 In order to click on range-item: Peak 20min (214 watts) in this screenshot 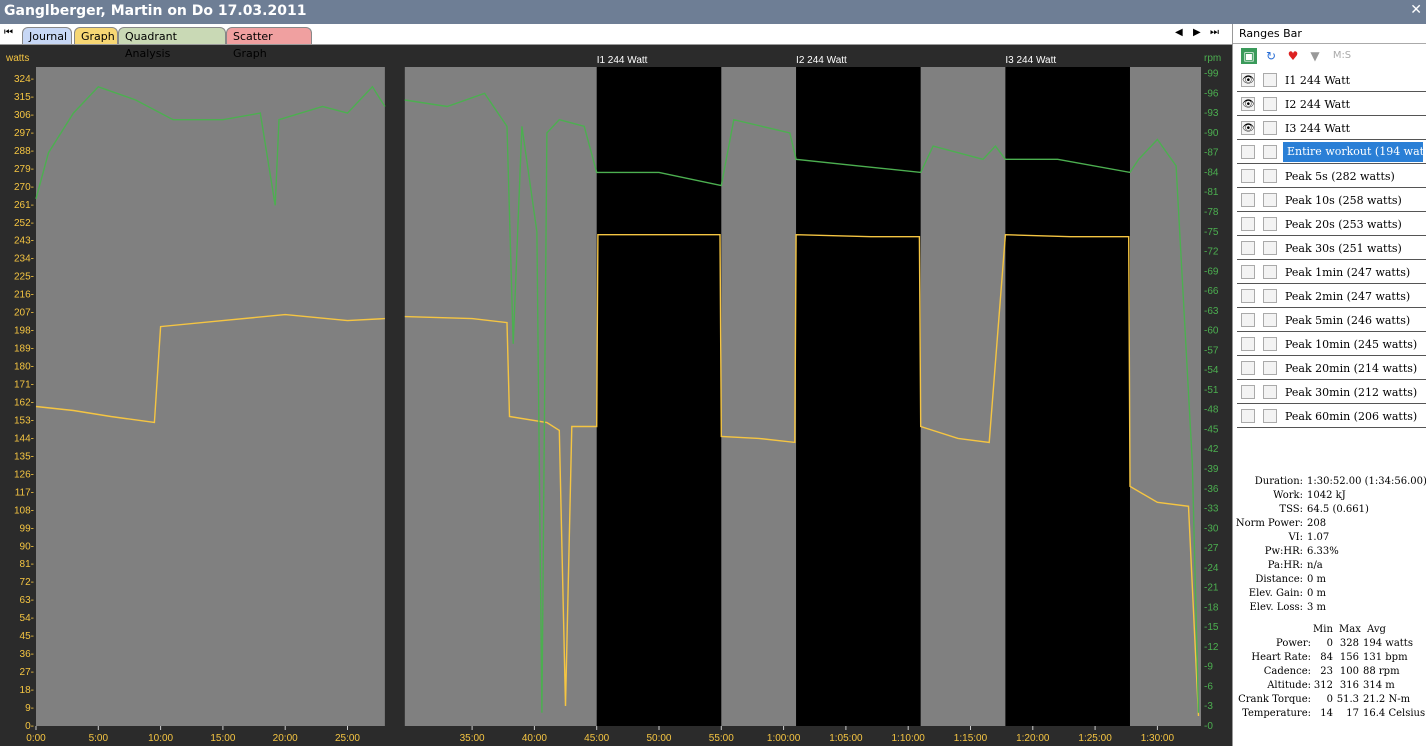, I will do `click(1331, 369)`.